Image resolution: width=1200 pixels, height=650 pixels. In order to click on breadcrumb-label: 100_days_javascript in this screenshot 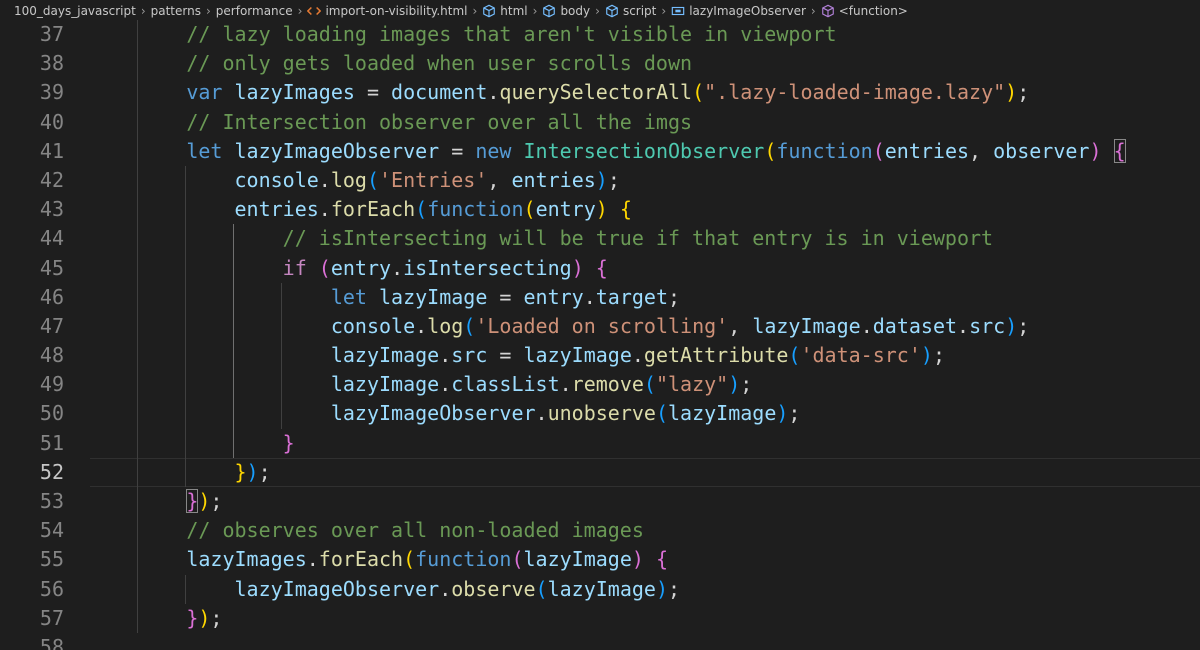, I will do `click(75, 11)`.